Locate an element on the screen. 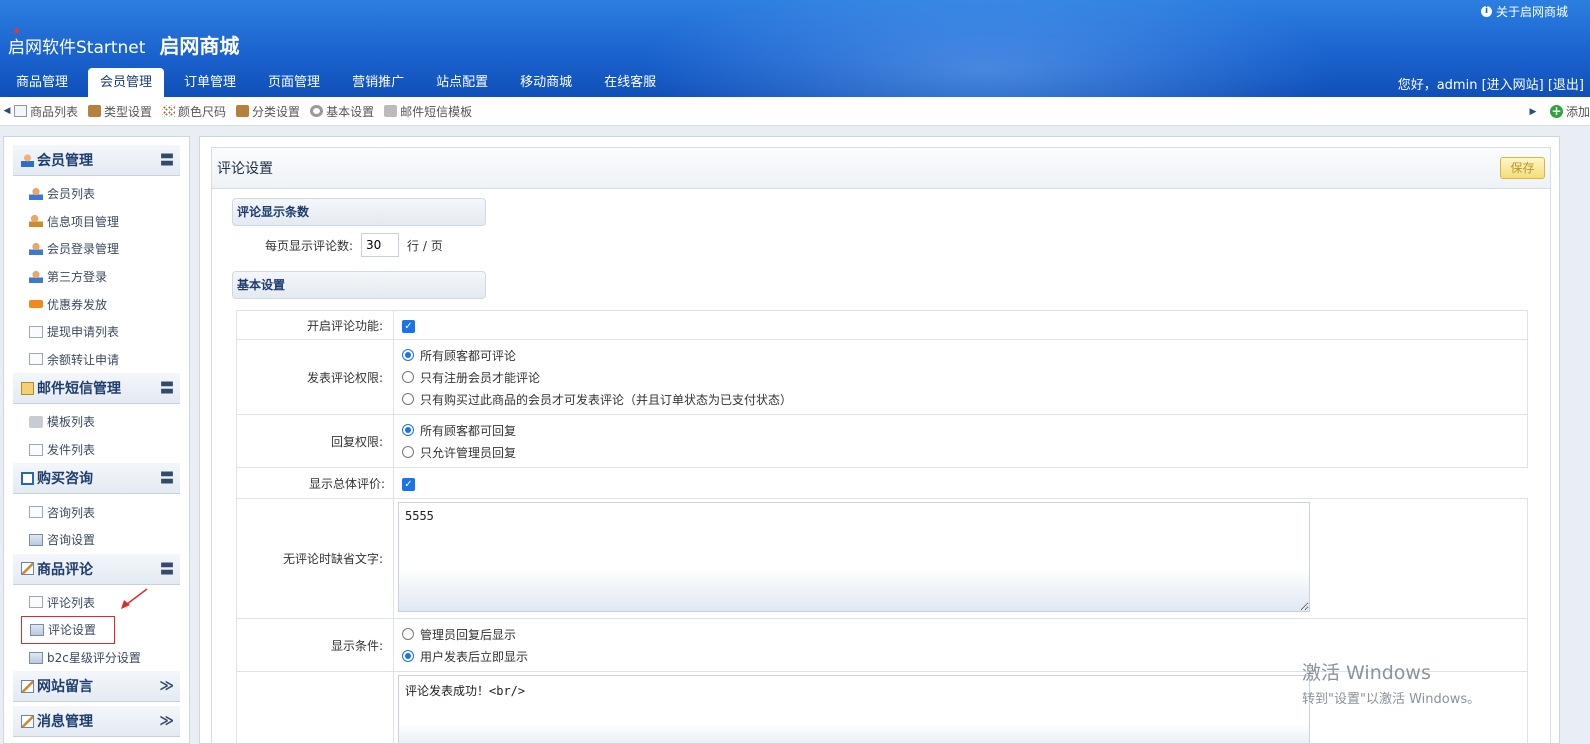 The width and height of the screenshot is (1590, 744). cond-option-after-reply: 管理员回复后显示 is located at coordinates (964, 634).